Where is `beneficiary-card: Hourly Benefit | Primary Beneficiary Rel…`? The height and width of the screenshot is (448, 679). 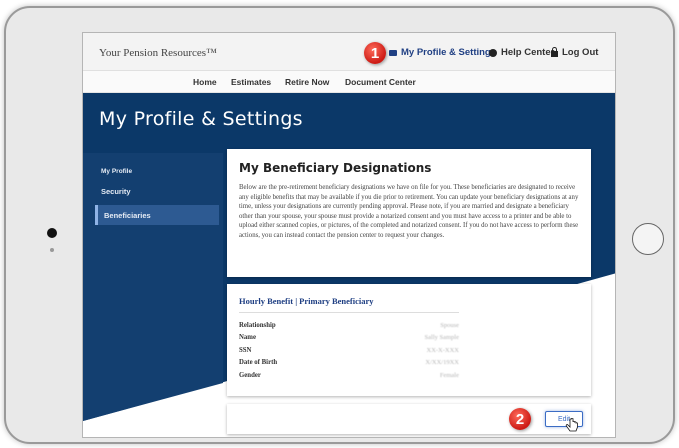 beneficiary-card: Hourly Benefit | Primary Beneficiary Rel… is located at coordinates (409, 340).